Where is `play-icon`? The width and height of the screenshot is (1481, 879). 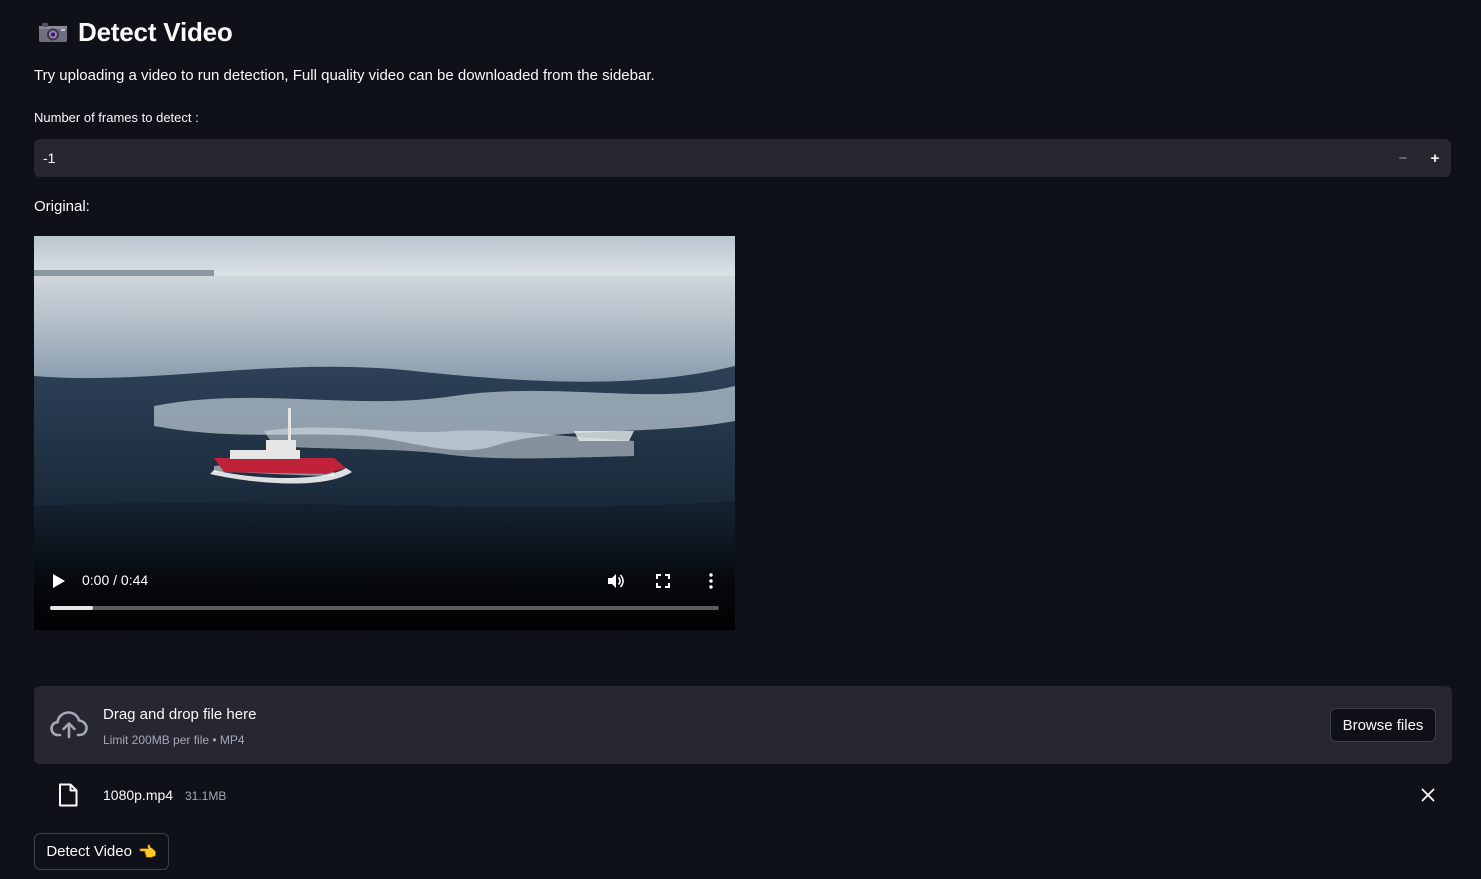
play-icon is located at coordinates (59, 581).